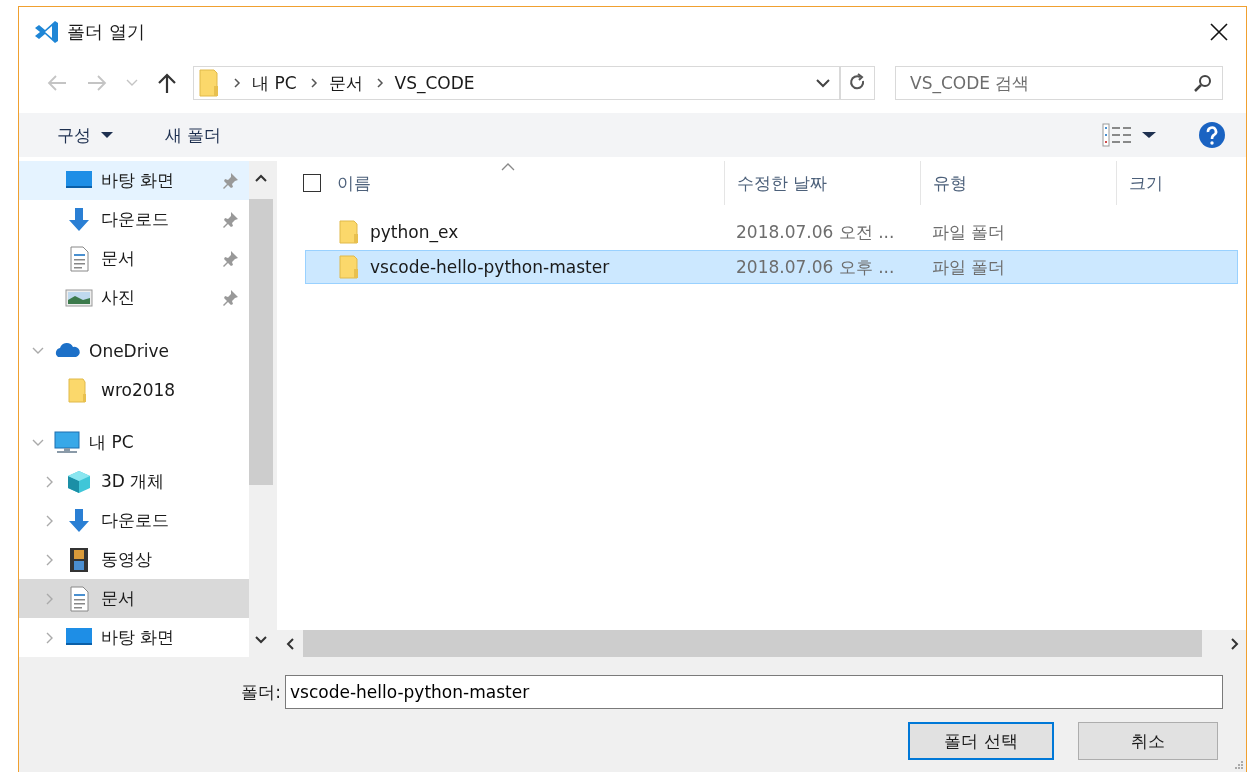  What do you see at coordinates (193, 135) in the screenshot?
I see `new-folder-button: 새 폴더` at bounding box center [193, 135].